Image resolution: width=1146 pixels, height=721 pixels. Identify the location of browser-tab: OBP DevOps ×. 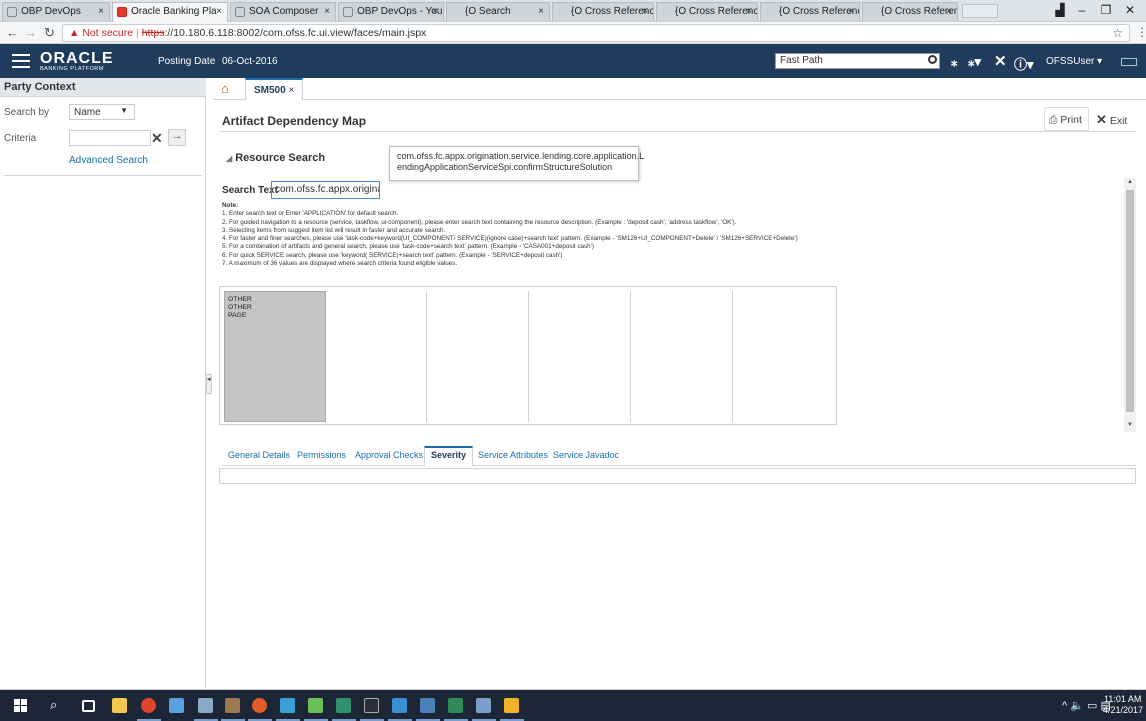
(56, 12).